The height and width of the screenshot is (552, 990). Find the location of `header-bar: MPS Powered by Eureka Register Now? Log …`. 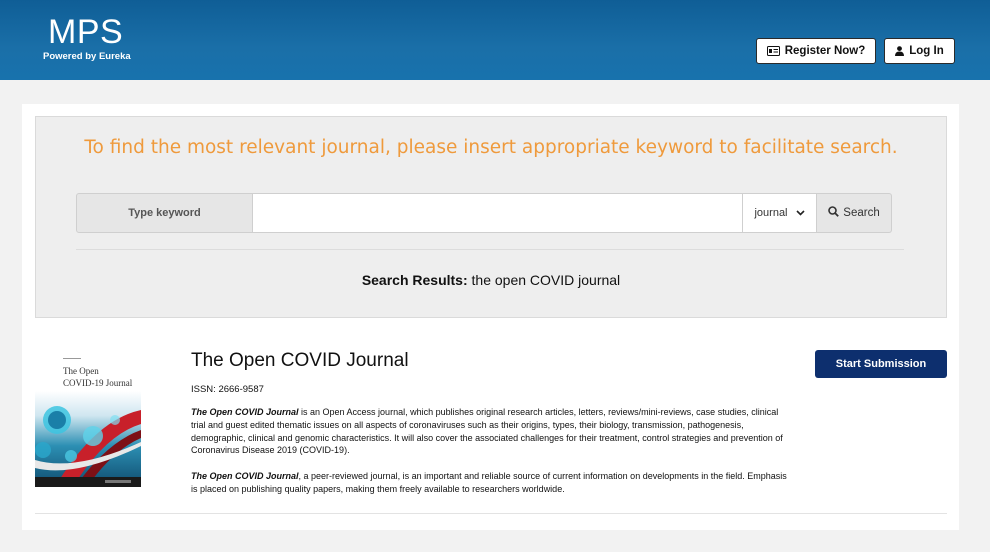

header-bar: MPS Powered by Eureka Register Now? Log … is located at coordinates (495, 40).